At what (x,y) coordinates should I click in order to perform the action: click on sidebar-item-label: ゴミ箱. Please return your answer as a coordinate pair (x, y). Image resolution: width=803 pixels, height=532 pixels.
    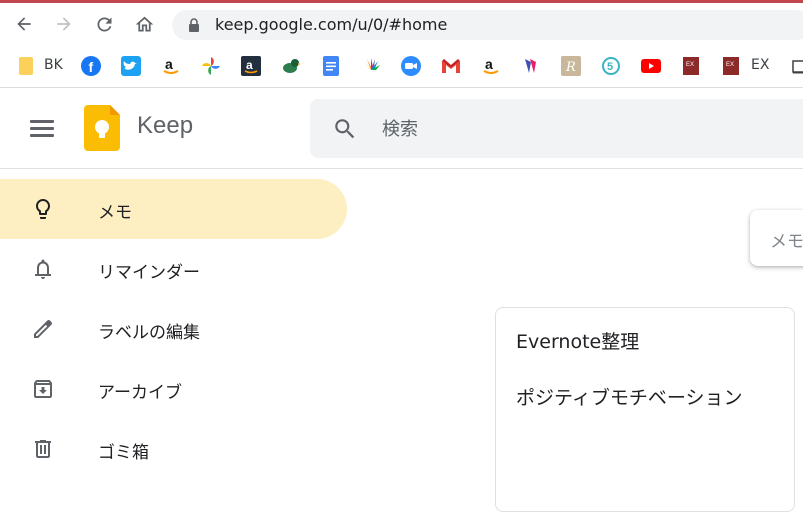
    Looking at the image, I should click on (123, 453).